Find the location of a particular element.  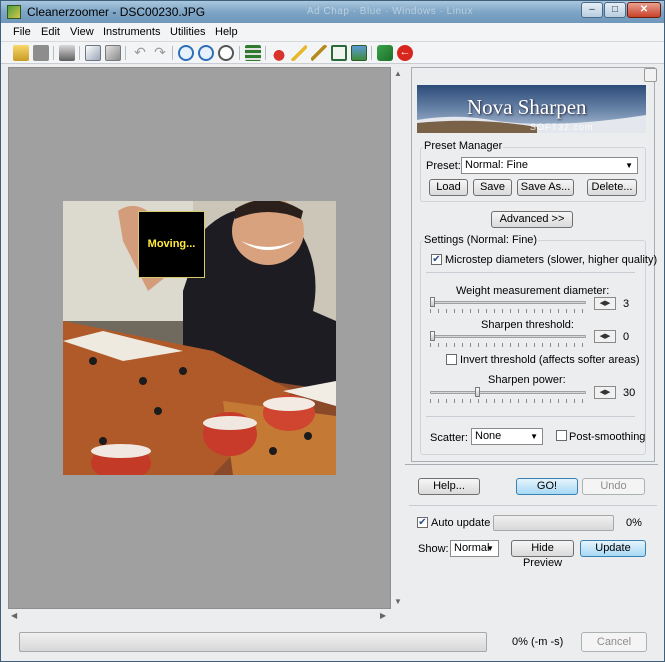

weight-spinner: ◀▶ is located at coordinates (605, 303).